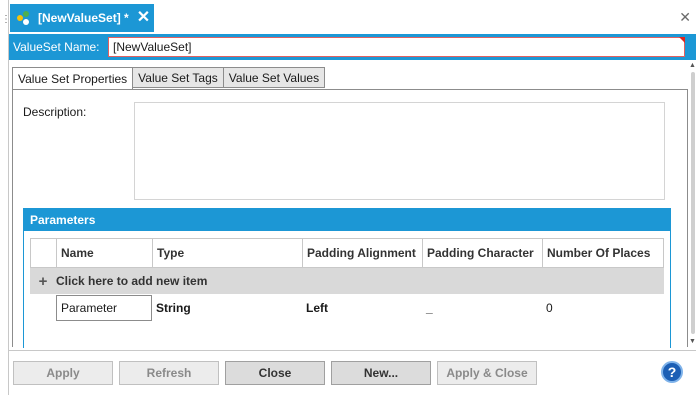  I want to click on close-button: Close, so click(275, 373).